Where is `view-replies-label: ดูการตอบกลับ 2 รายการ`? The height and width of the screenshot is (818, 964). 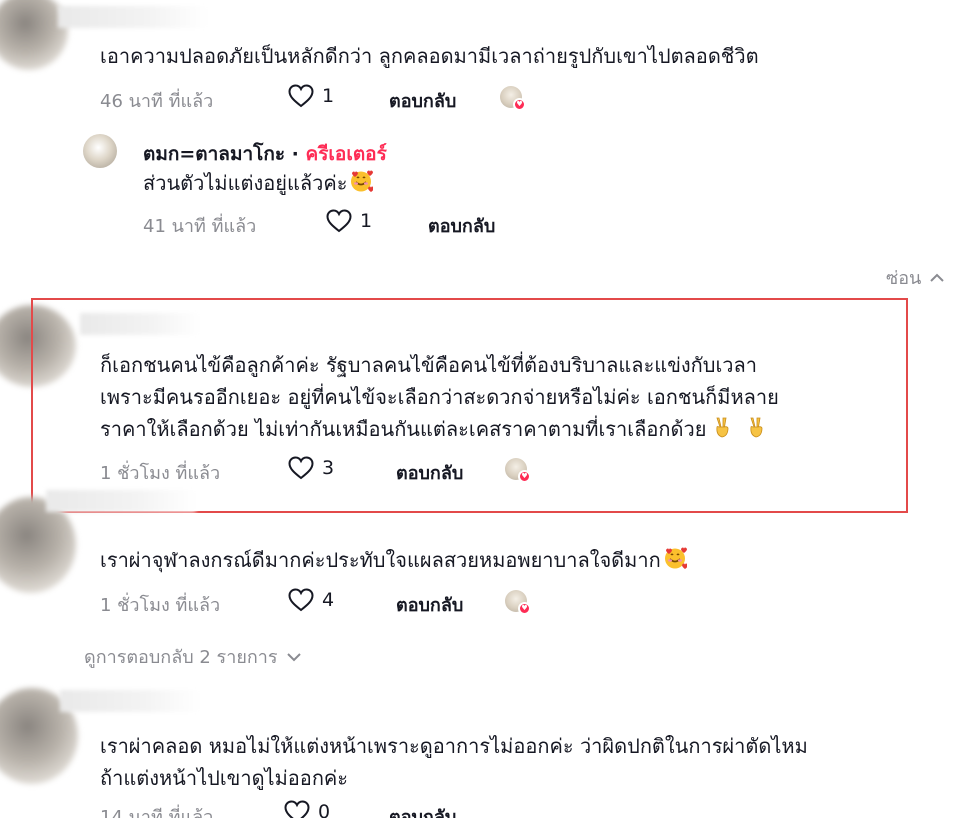 view-replies-label: ดูการตอบกลับ 2 รายการ is located at coordinates (181, 657).